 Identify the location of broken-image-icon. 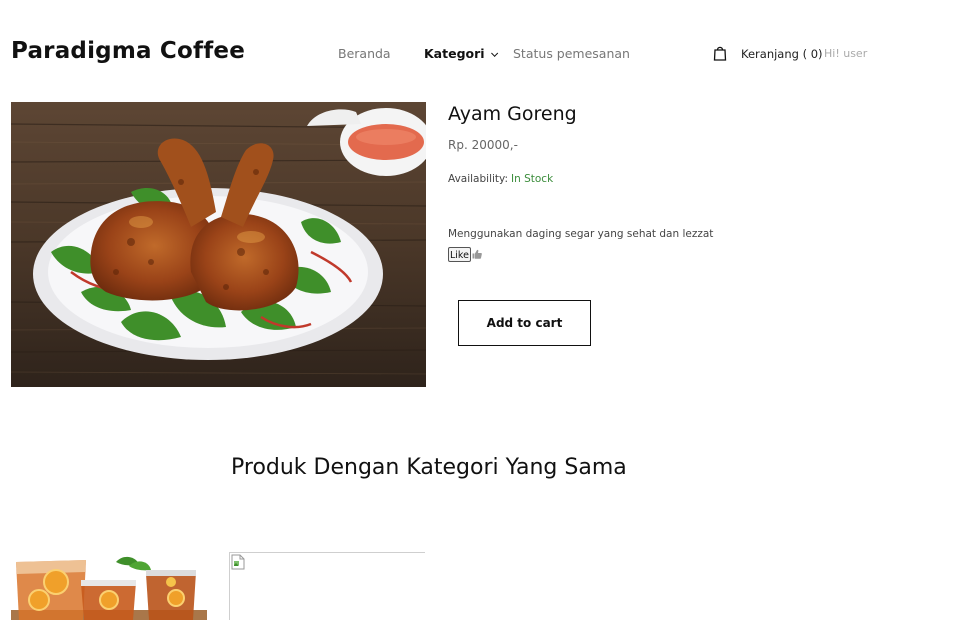
(238, 562).